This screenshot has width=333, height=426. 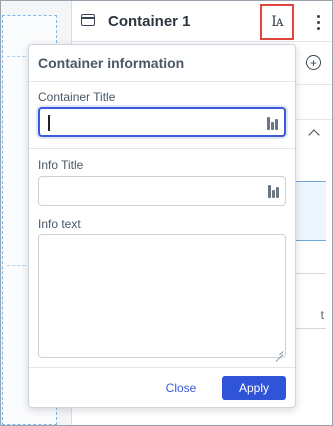 I want to click on container-title-input, so click(x=162, y=122).